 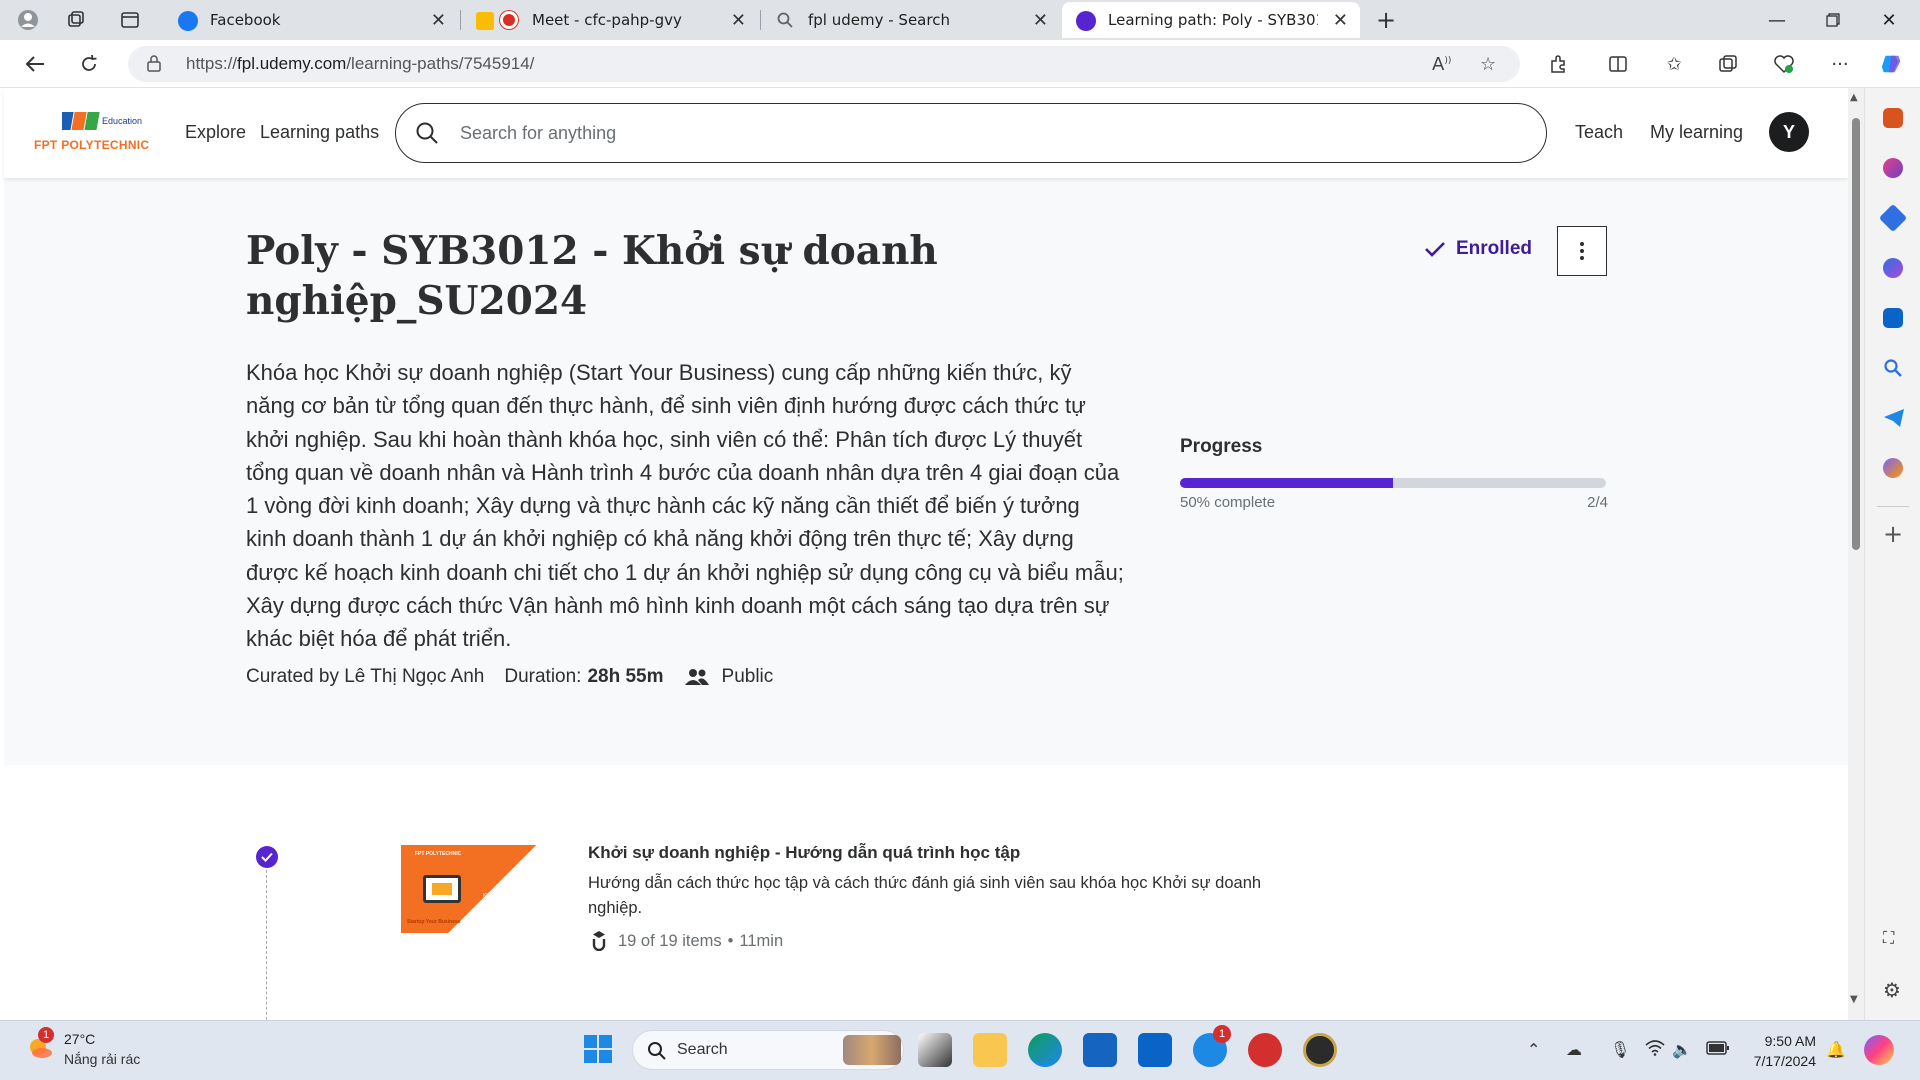 I want to click on taskbar-search-label: Search, so click(x=702, y=1049).